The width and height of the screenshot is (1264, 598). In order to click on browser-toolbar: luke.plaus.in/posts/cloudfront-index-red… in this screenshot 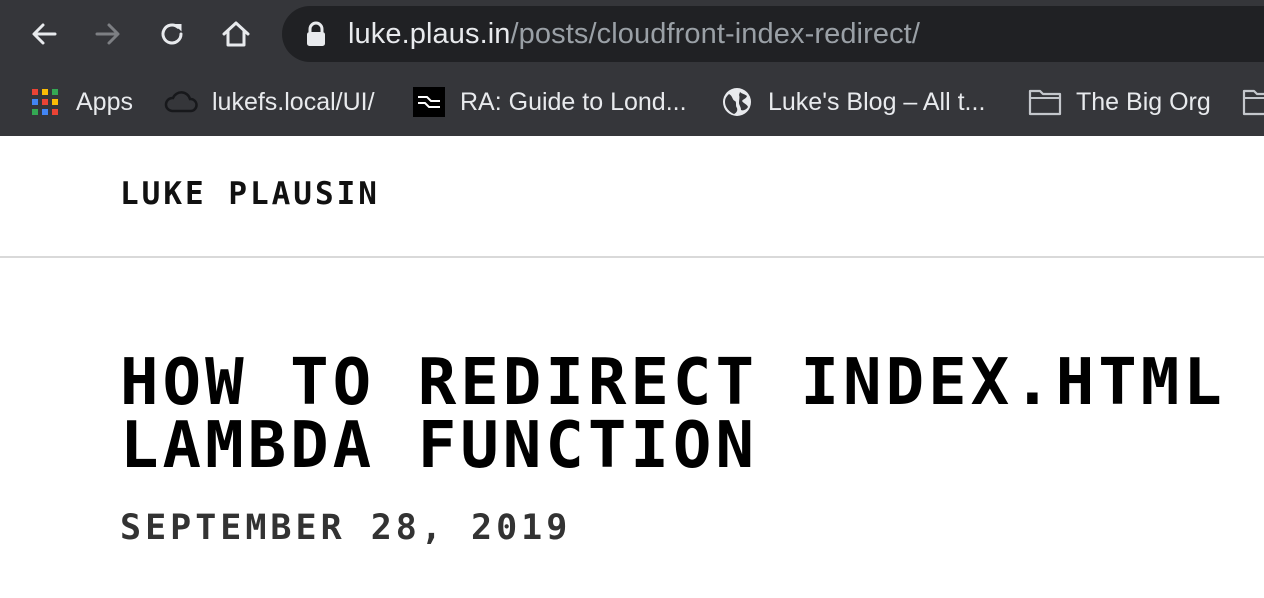, I will do `click(632, 34)`.